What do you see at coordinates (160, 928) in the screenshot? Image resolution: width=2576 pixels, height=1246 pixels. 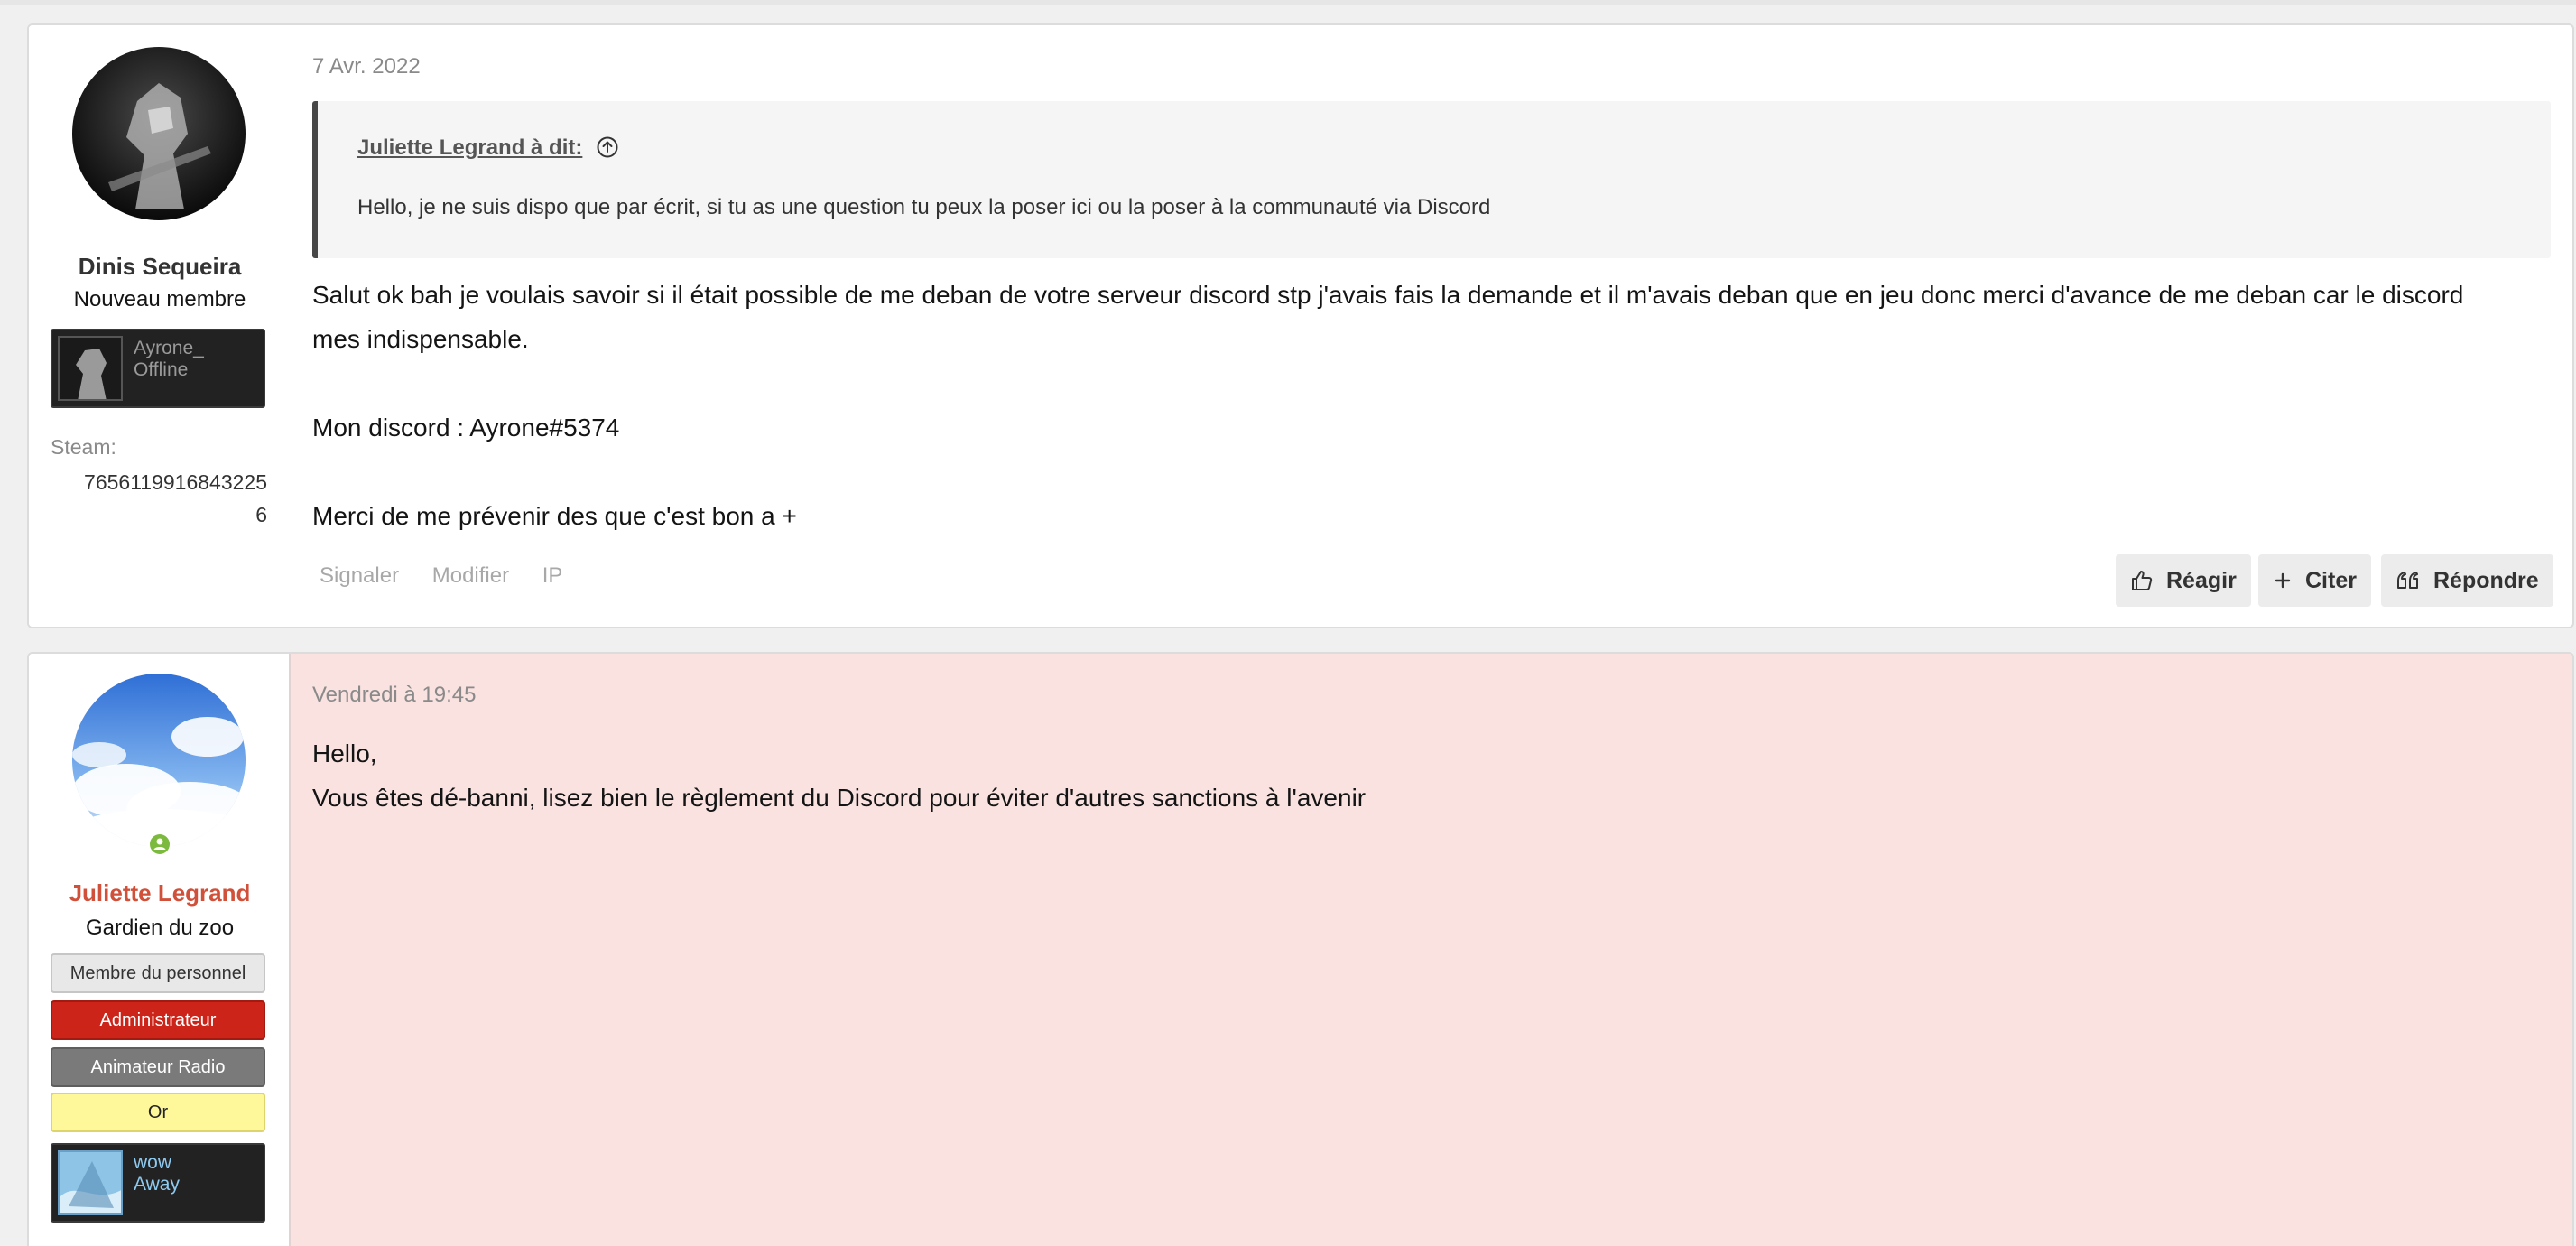 I see `user-title: Gardien du zoo` at bounding box center [160, 928].